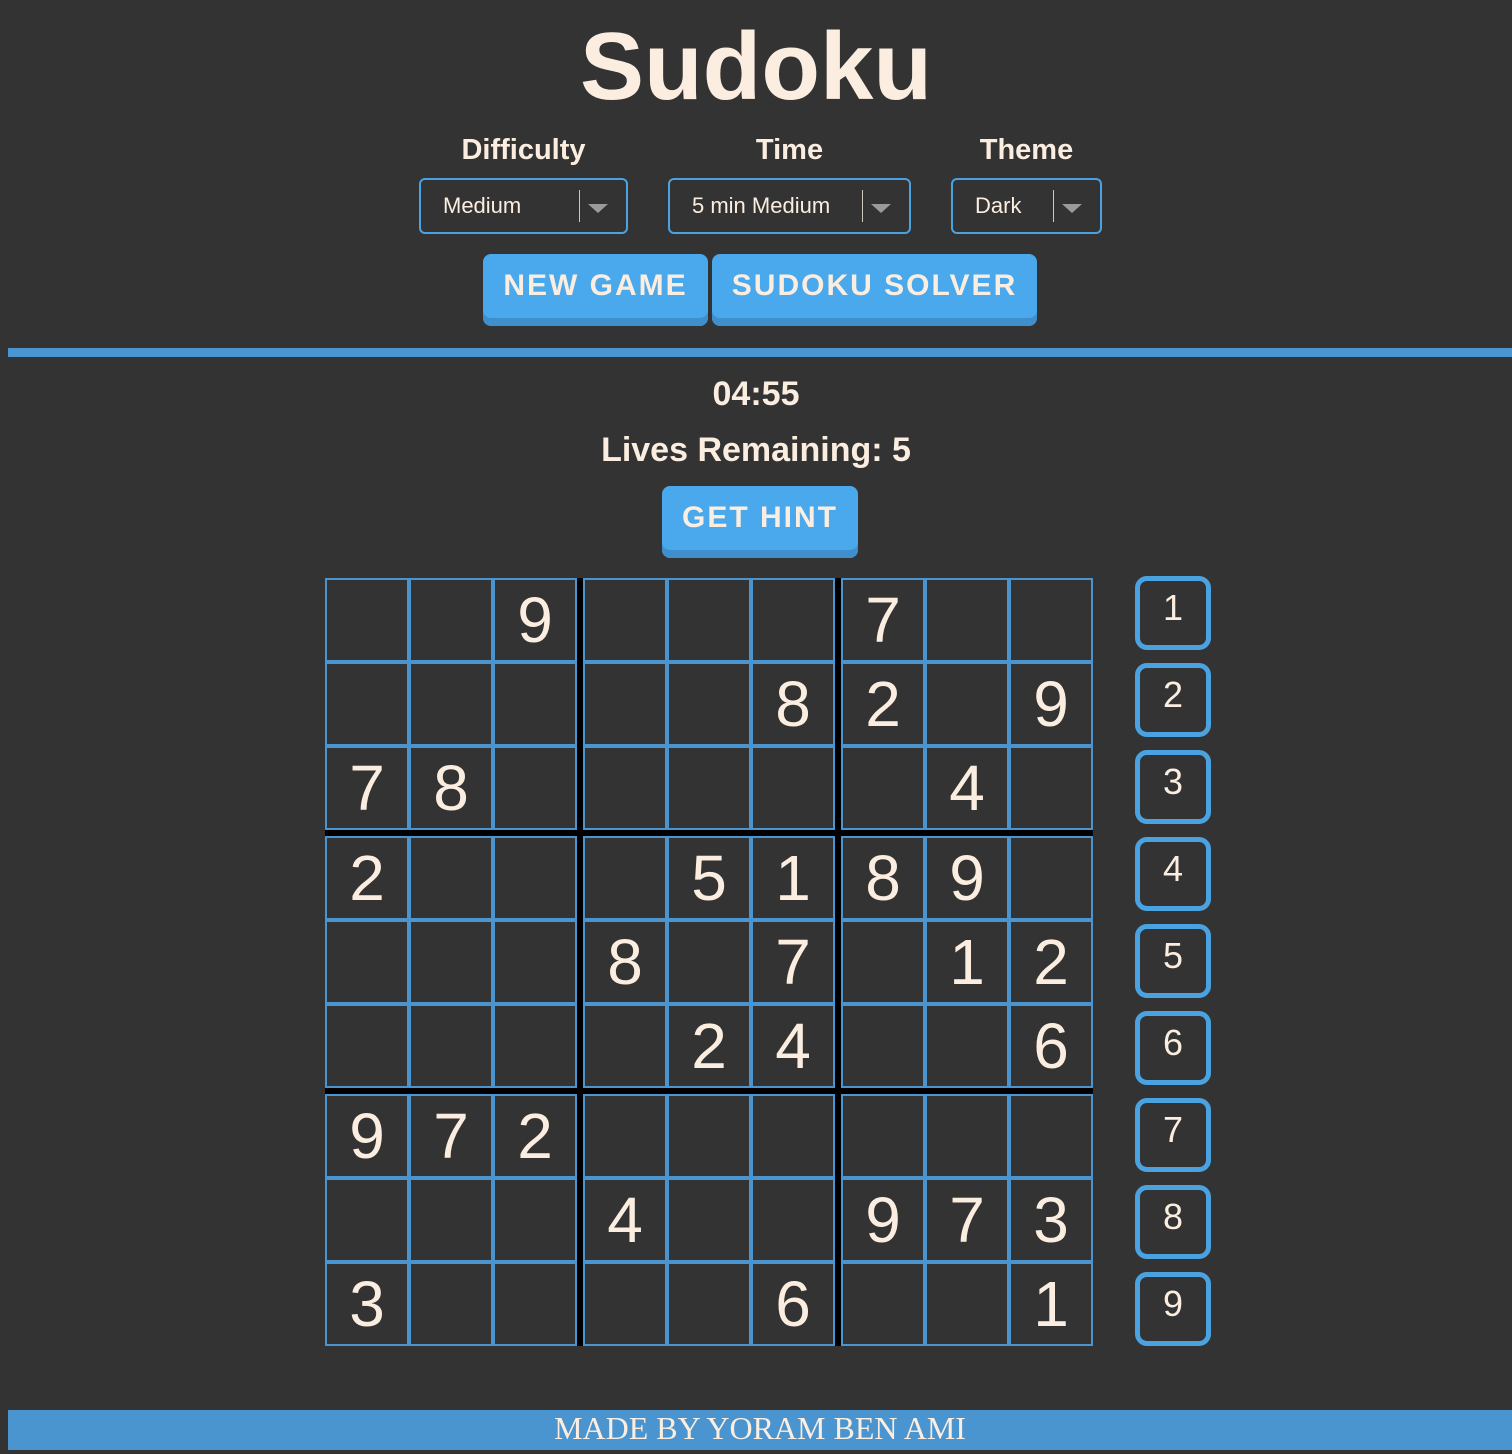 The width and height of the screenshot is (1512, 1454). I want to click on difficulty-control: Difficulty Medium, so click(523, 182).